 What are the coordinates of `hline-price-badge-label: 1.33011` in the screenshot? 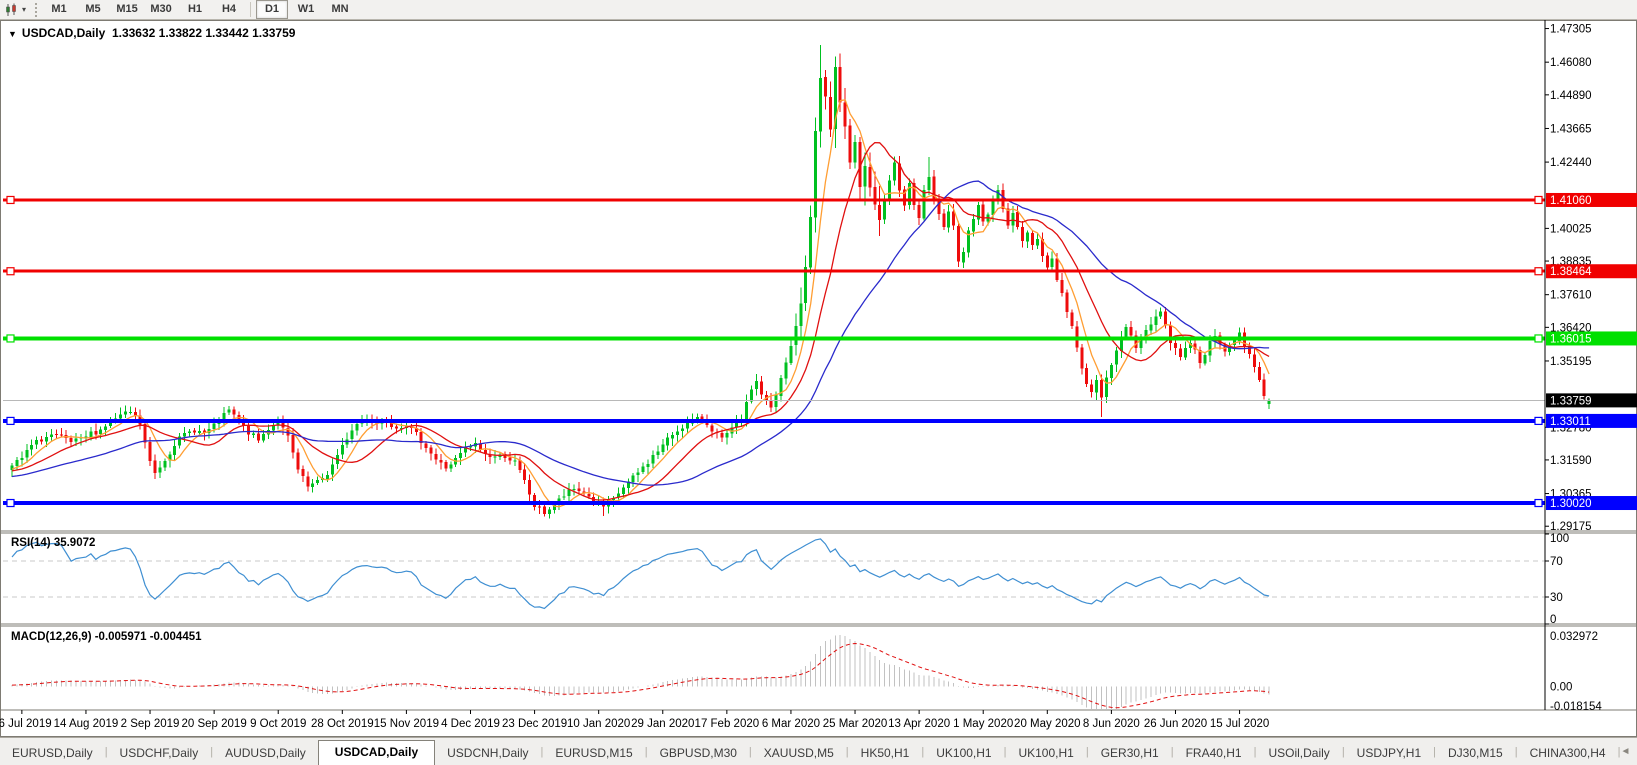 It's located at (1570, 422).